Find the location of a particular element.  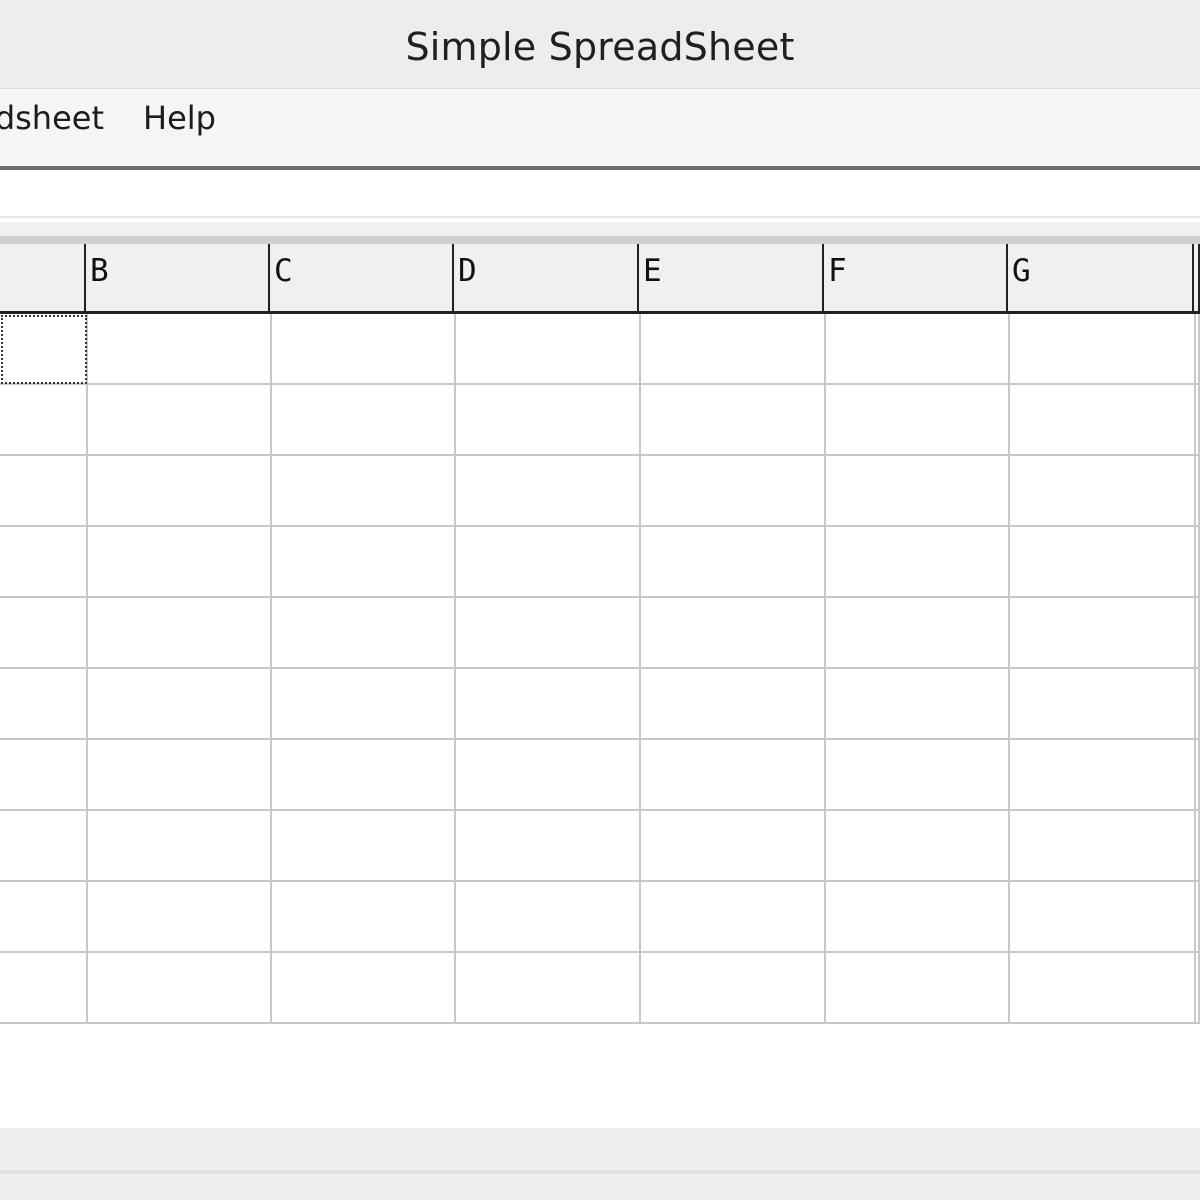

column-header: D is located at coordinates (547, 279).